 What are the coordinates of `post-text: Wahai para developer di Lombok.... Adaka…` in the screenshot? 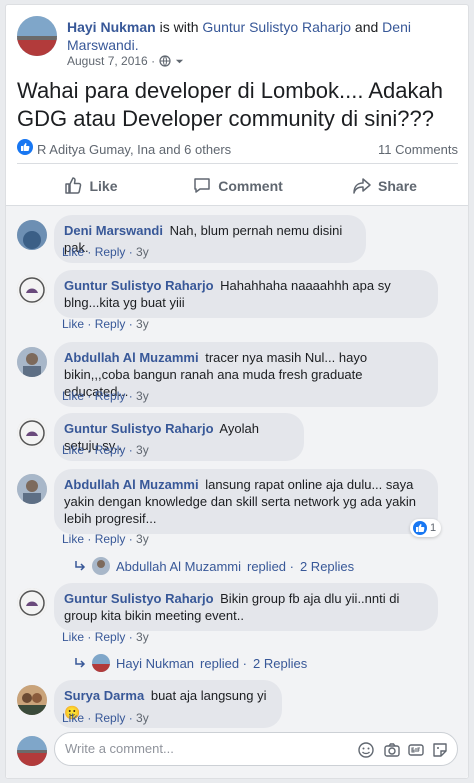 It's located at (230, 104).